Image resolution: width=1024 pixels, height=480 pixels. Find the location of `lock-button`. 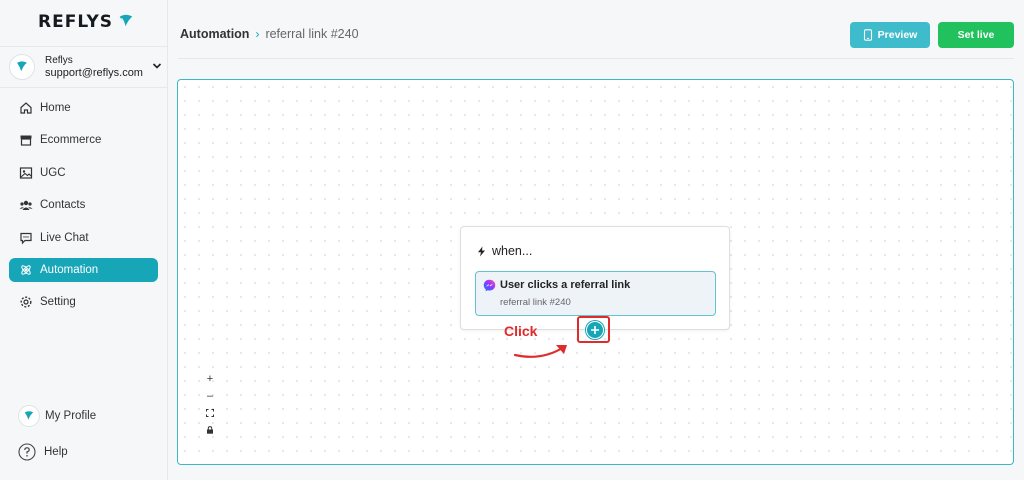

lock-button is located at coordinates (210, 429).